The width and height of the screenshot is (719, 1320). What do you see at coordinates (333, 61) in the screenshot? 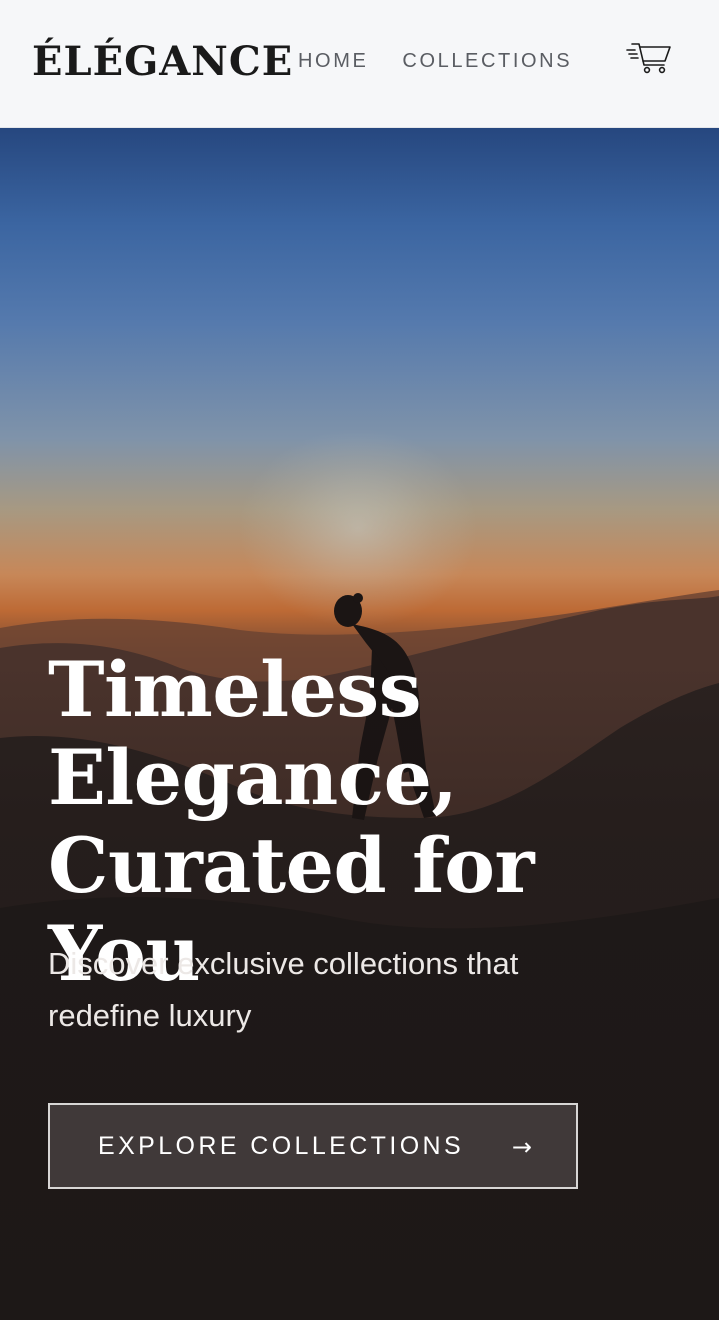
I see `nav-link-home: HOME` at bounding box center [333, 61].